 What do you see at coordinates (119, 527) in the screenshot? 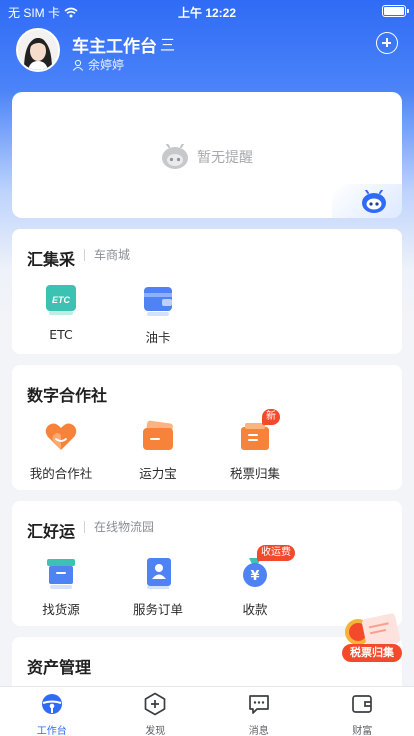
I see `section-subtitle: 在线物流园` at bounding box center [119, 527].